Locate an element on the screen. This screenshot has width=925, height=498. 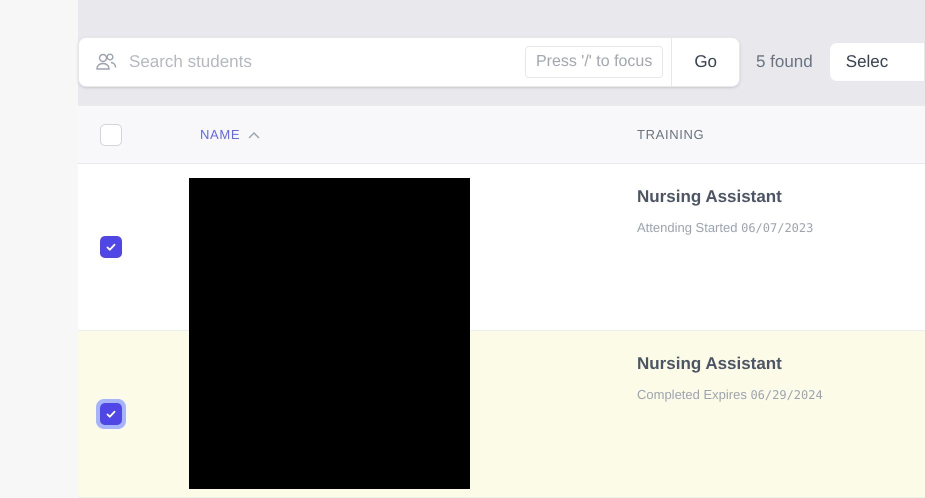
result-count: 5 found is located at coordinates (784, 62).